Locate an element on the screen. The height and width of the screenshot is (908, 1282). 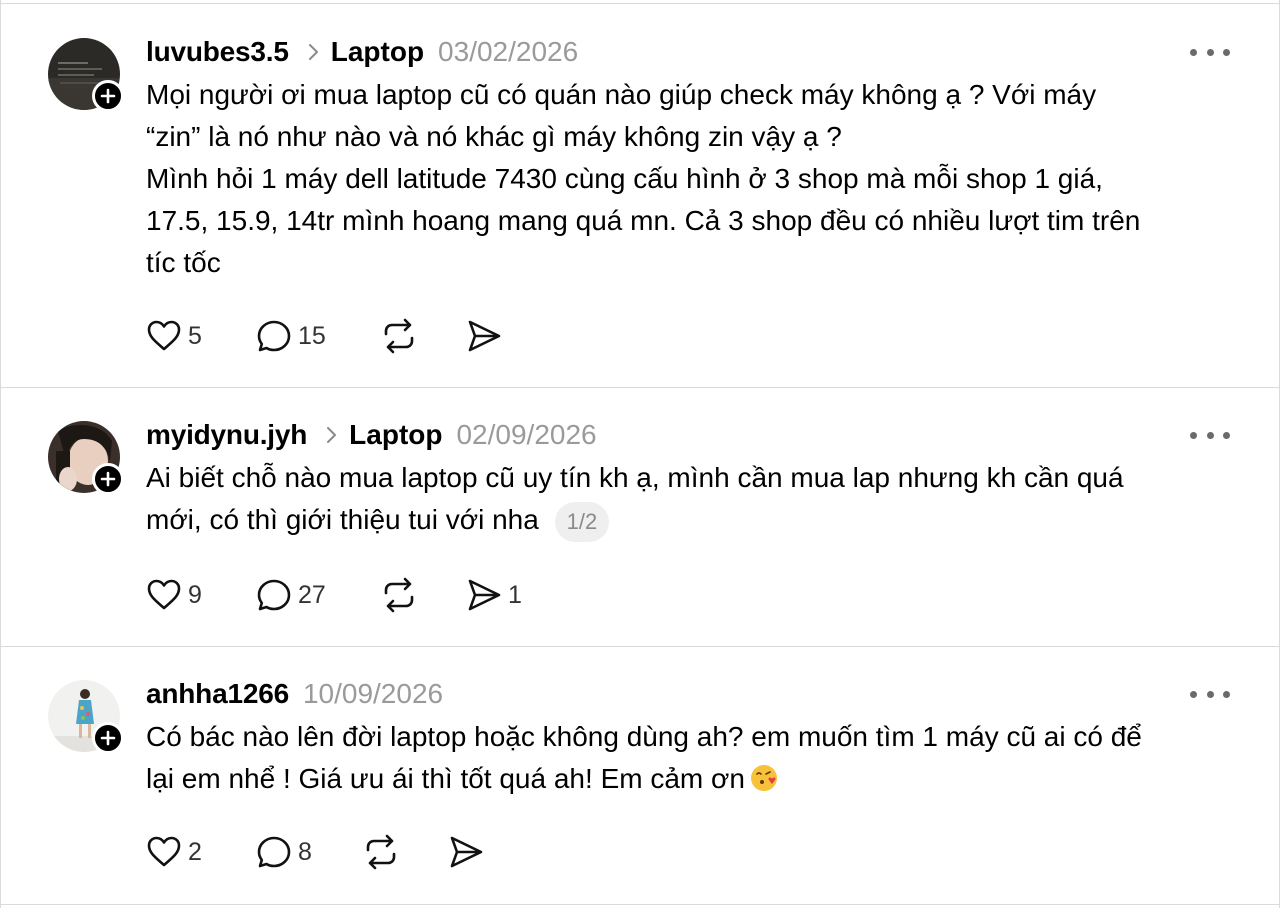
comment-button: 27 is located at coordinates (291, 595).